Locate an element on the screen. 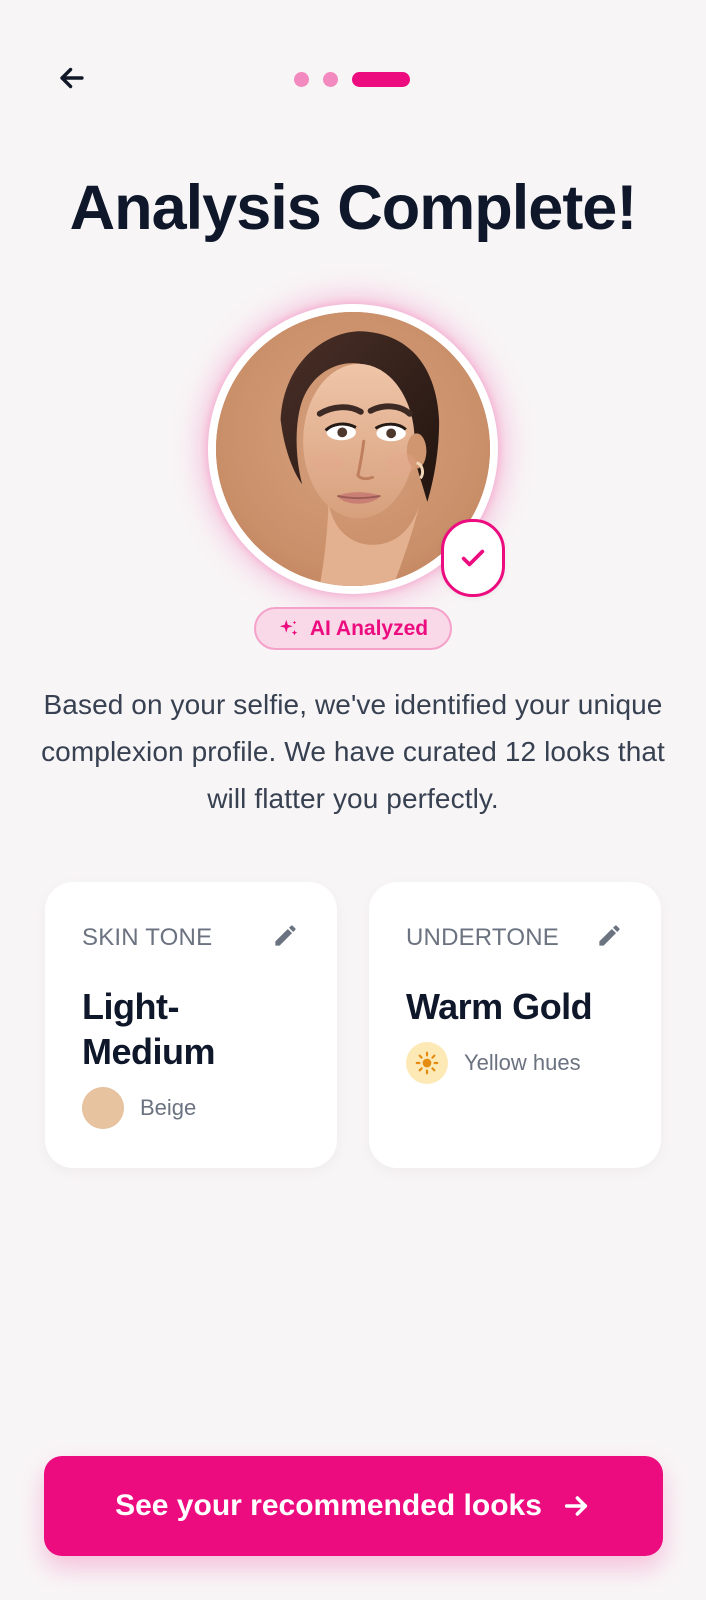 The image size is (706, 1600). undertone-label: UNDERTONE is located at coordinates (482, 937).